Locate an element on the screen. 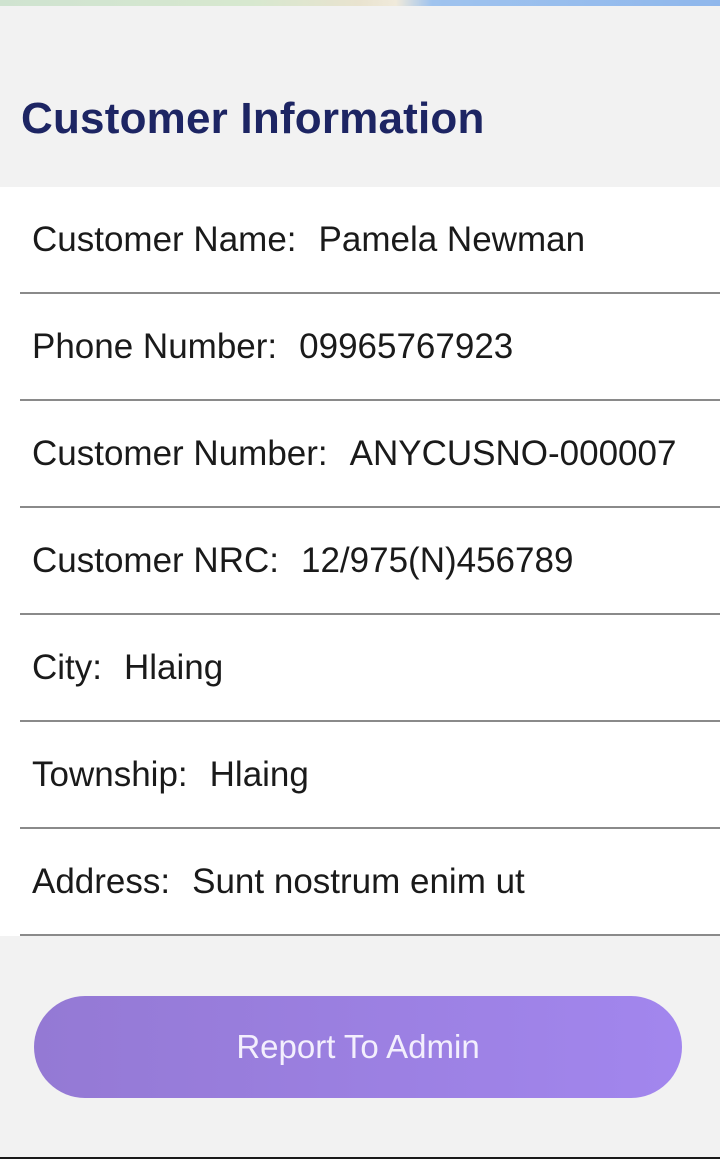 This screenshot has height=1159, width=720. customer-nrc-row: Customer NRC: 12/975(N)456789 is located at coordinates (370, 561).